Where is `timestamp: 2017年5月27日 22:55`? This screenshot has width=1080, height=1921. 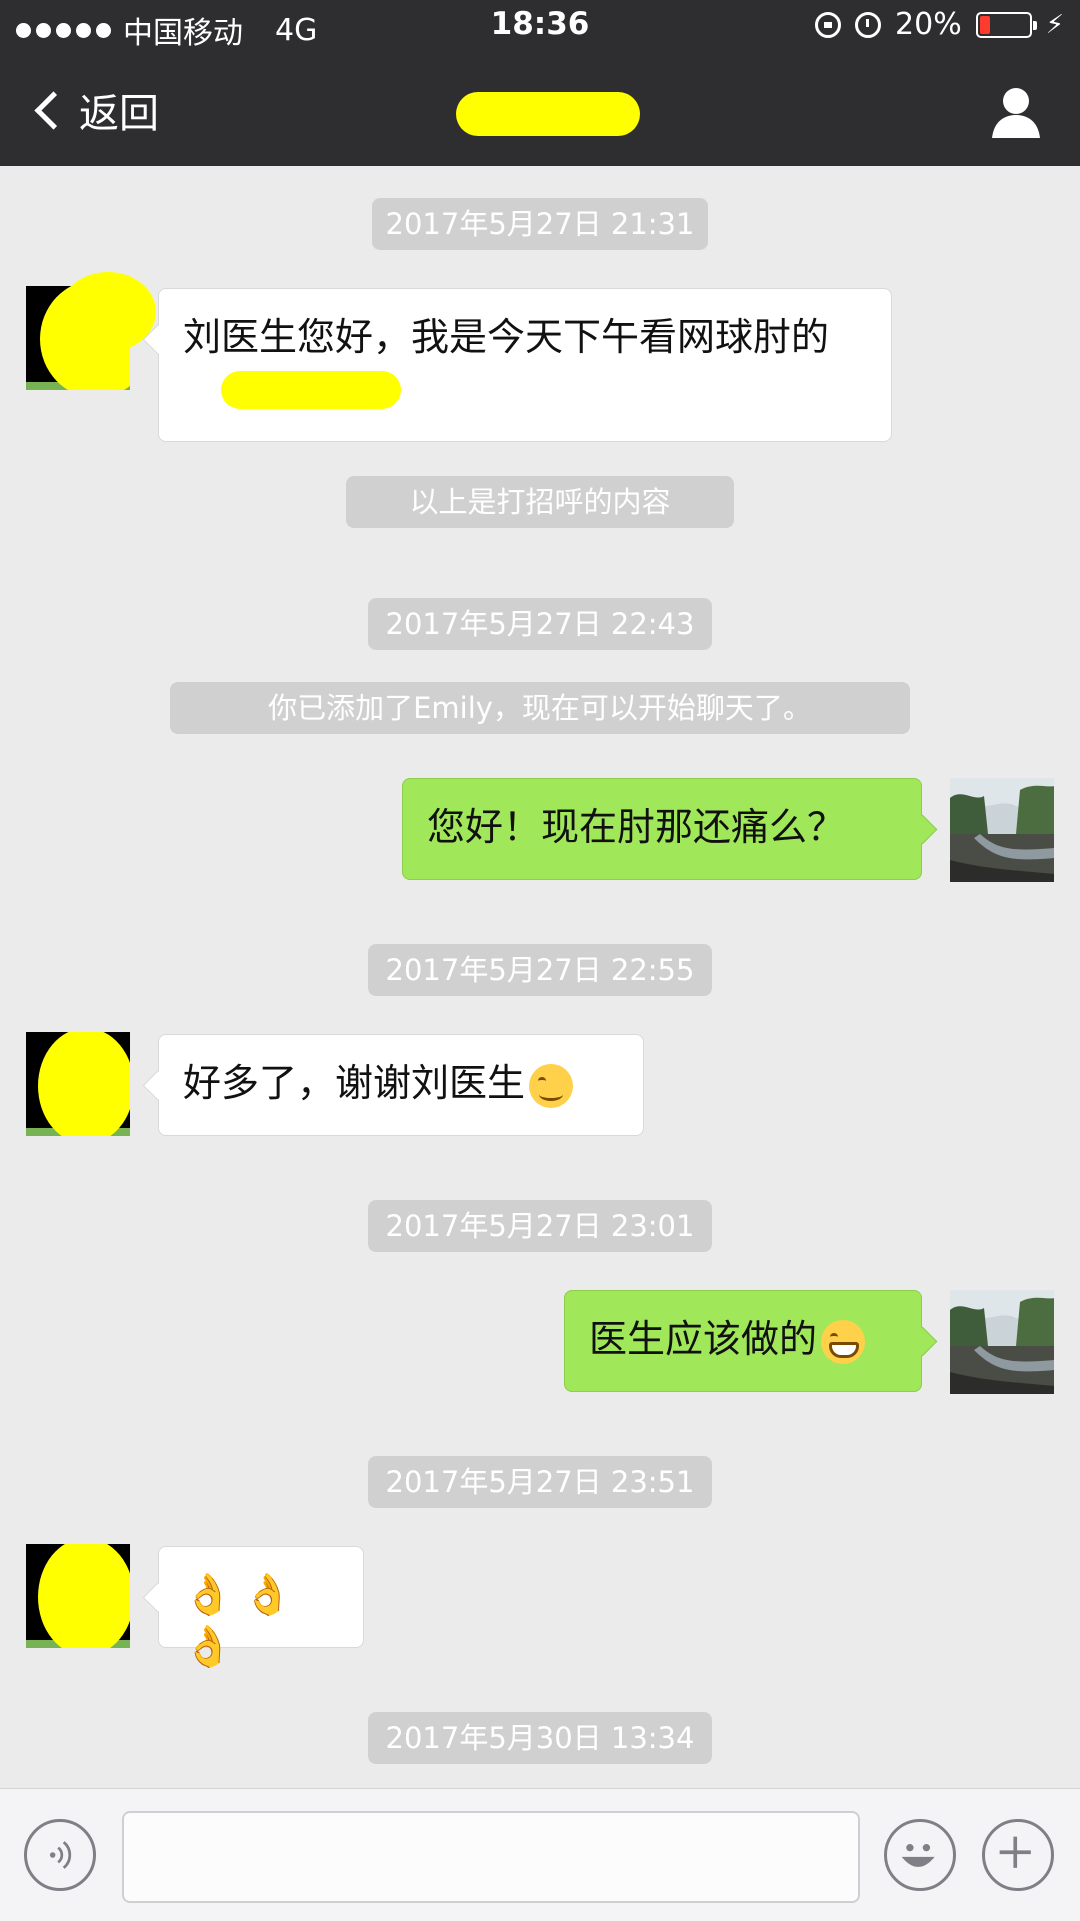
timestamp: 2017年5月27日 22:55 is located at coordinates (540, 970).